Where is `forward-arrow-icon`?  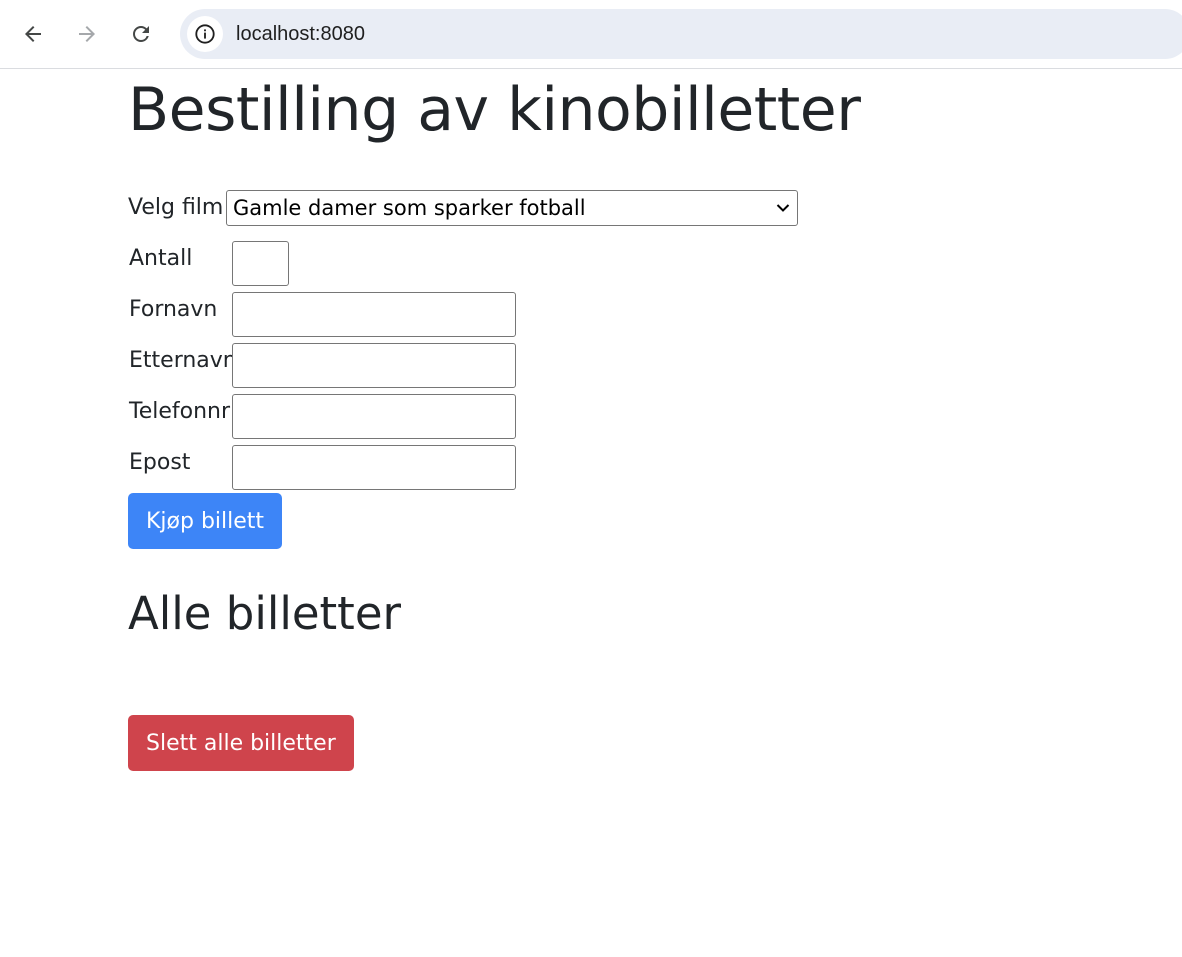
forward-arrow-icon is located at coordinates (87, 34).